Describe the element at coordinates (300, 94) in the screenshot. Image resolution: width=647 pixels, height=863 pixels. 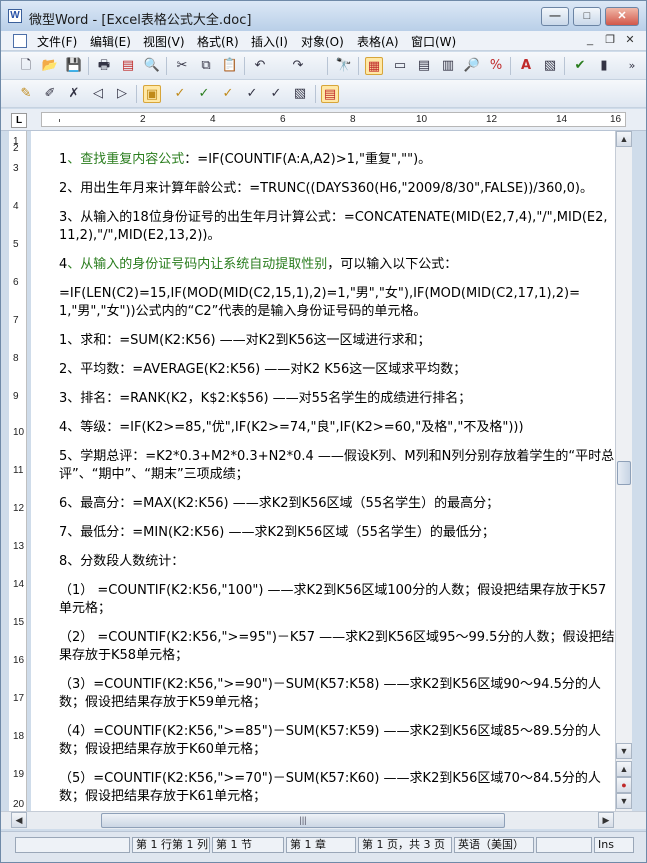
I see `next-change-icon: ▧` at that location.